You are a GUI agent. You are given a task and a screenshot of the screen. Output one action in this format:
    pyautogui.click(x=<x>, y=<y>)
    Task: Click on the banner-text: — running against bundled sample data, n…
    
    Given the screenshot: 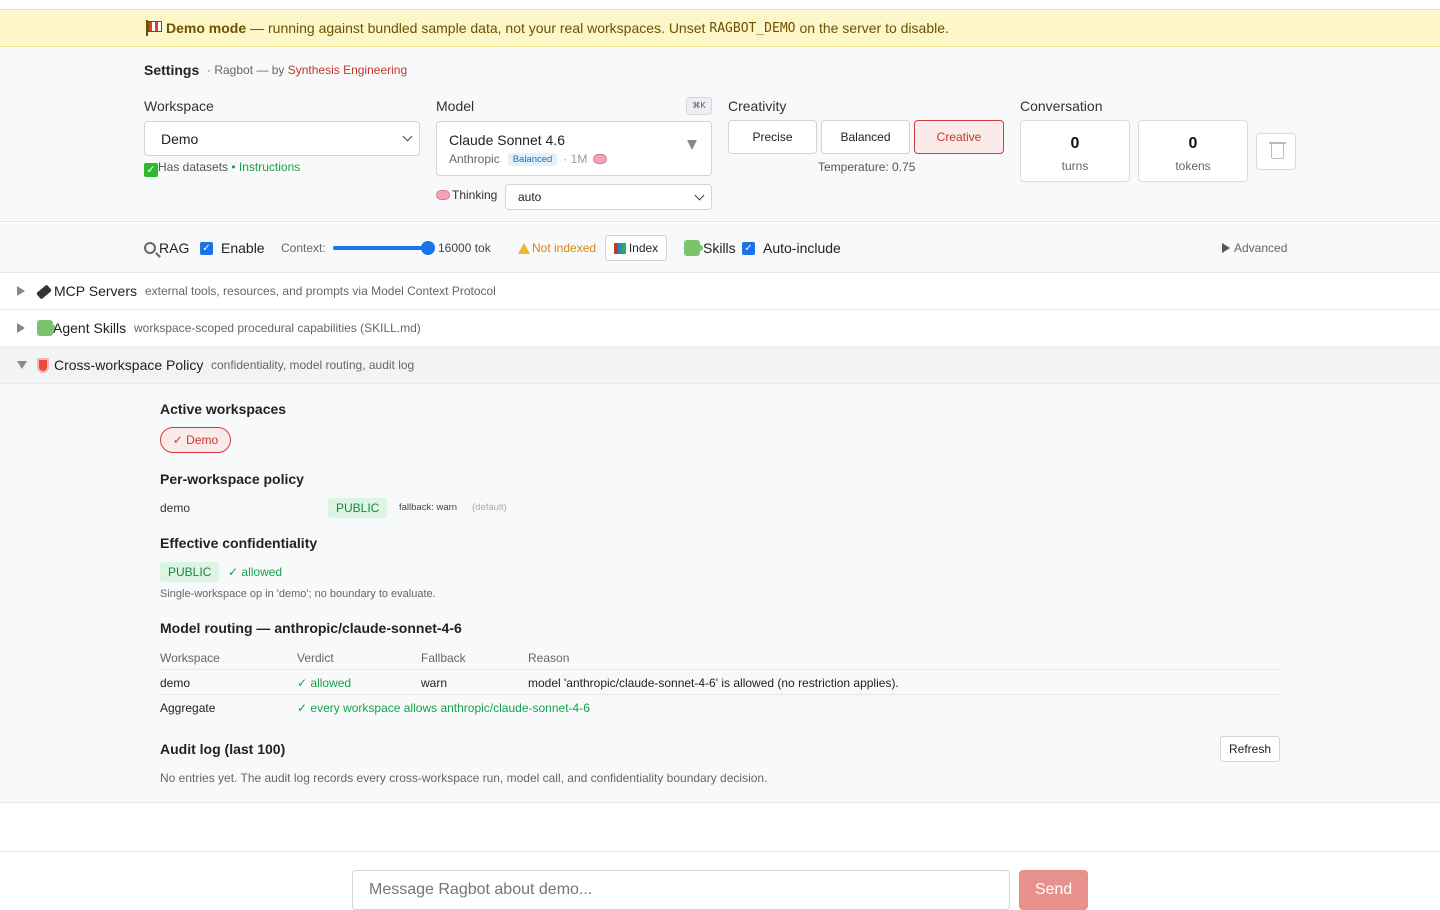 What is the action you would take?
    pyautogui.click(x=478, y=28)
    